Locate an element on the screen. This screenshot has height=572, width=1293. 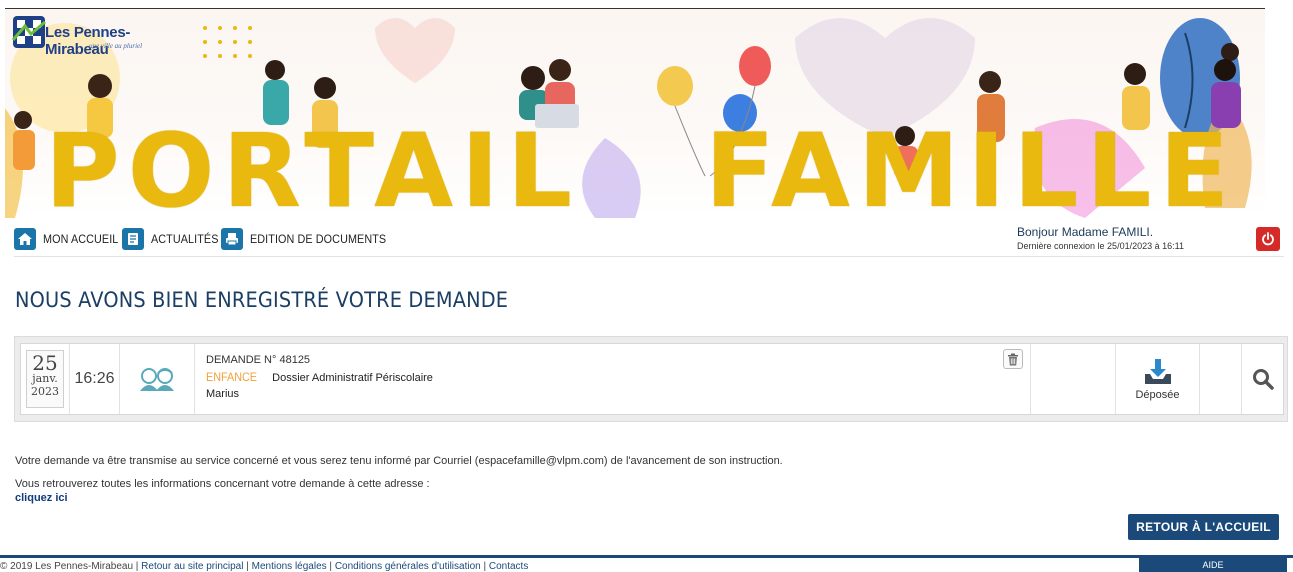
date-month: janv. is located at coordinates (45, 378).